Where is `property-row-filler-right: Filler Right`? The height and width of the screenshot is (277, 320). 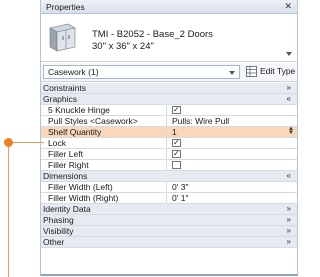 property-row-filler-right: Filler Right is located at coordinates (169, 165).